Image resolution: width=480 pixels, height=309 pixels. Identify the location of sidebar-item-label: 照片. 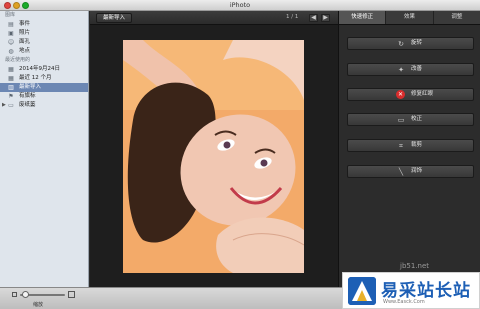
(25, 33).